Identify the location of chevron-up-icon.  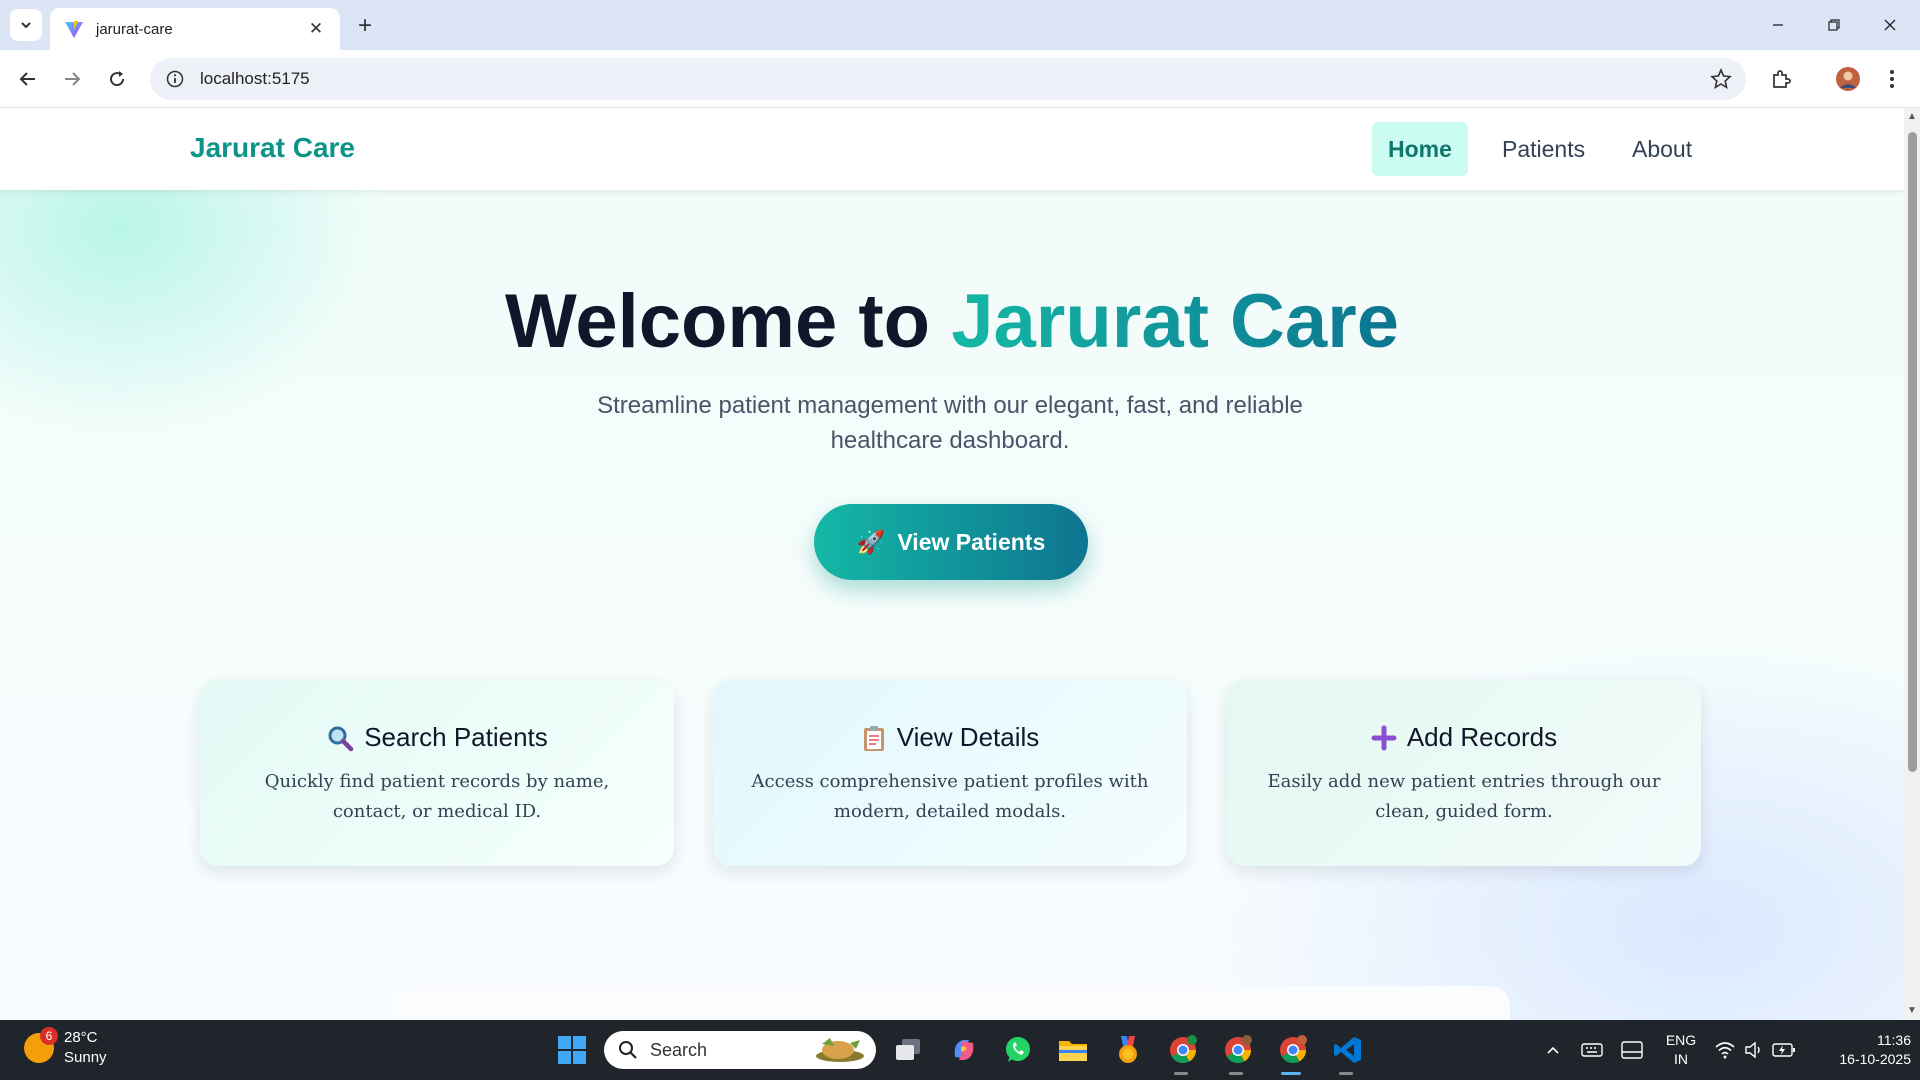
(1553, 1050).